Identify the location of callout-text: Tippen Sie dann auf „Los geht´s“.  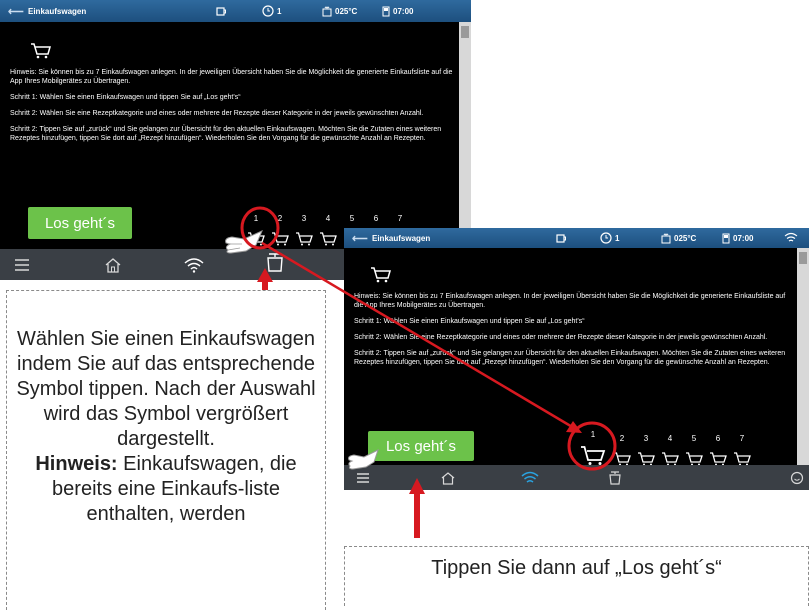
(576, 568).